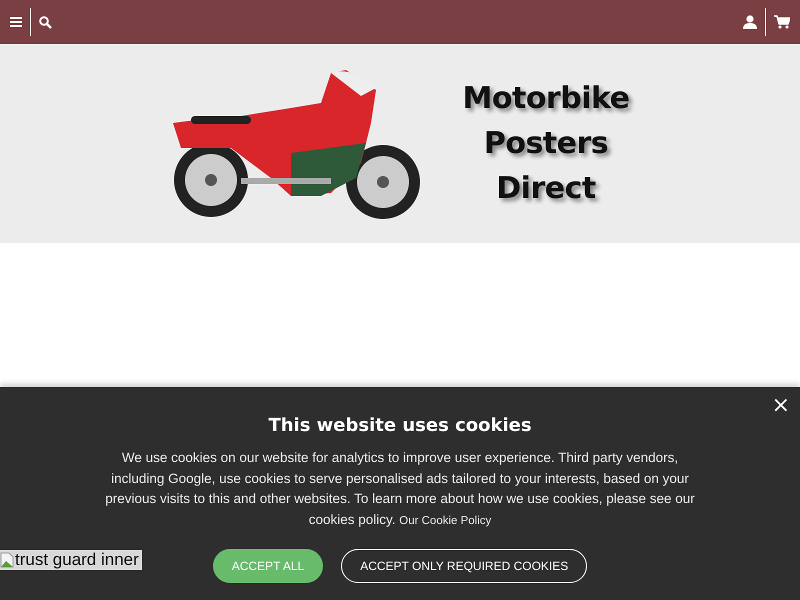  Describe the element at coordinates (400, 489) in the screenshot. I see `cookie-text: We use cookies on our website for analytics to improve user experience. Third party vendors, including Google, use cookies to serve personalised ads tailored to your interests, based on your previous visits to this and other websites. To learn more about how we use cookies, please see our cookies policy. Our Cookie Policy` at that location.